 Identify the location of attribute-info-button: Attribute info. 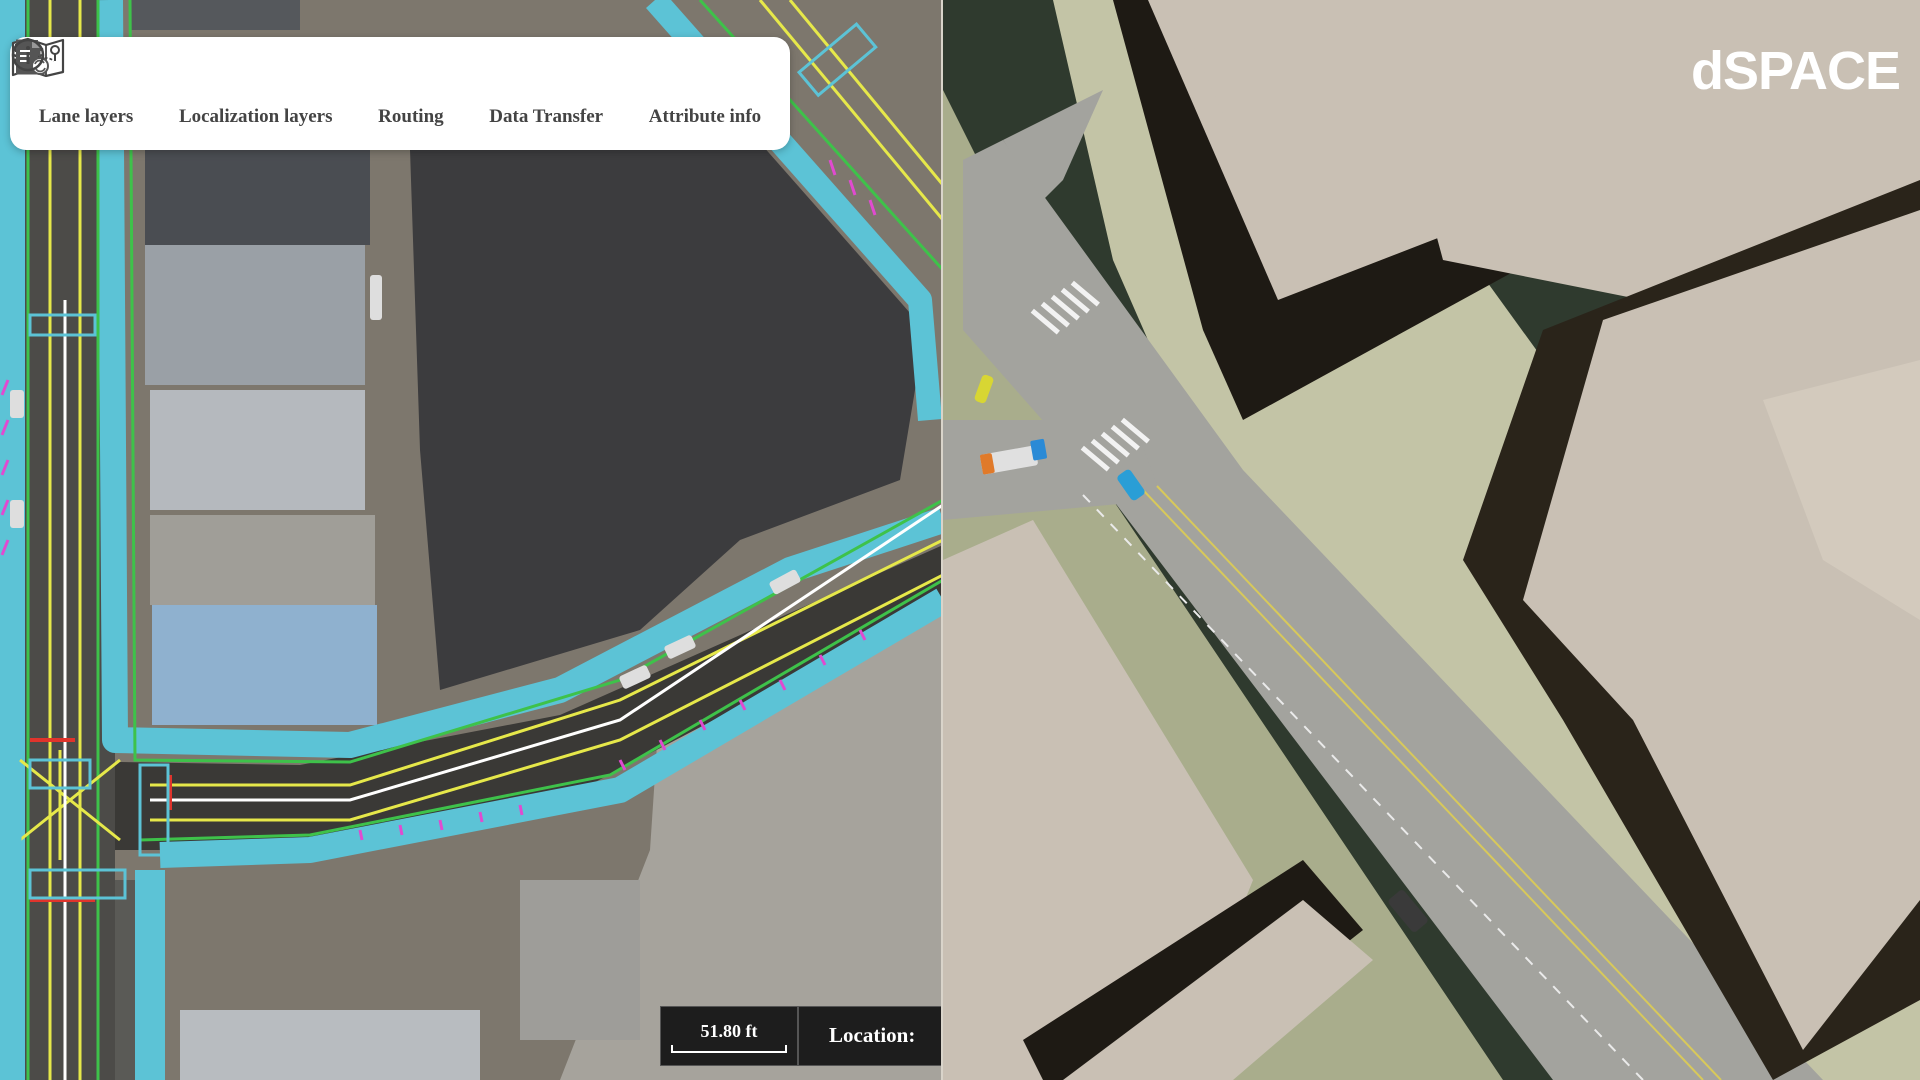
(386, 83).